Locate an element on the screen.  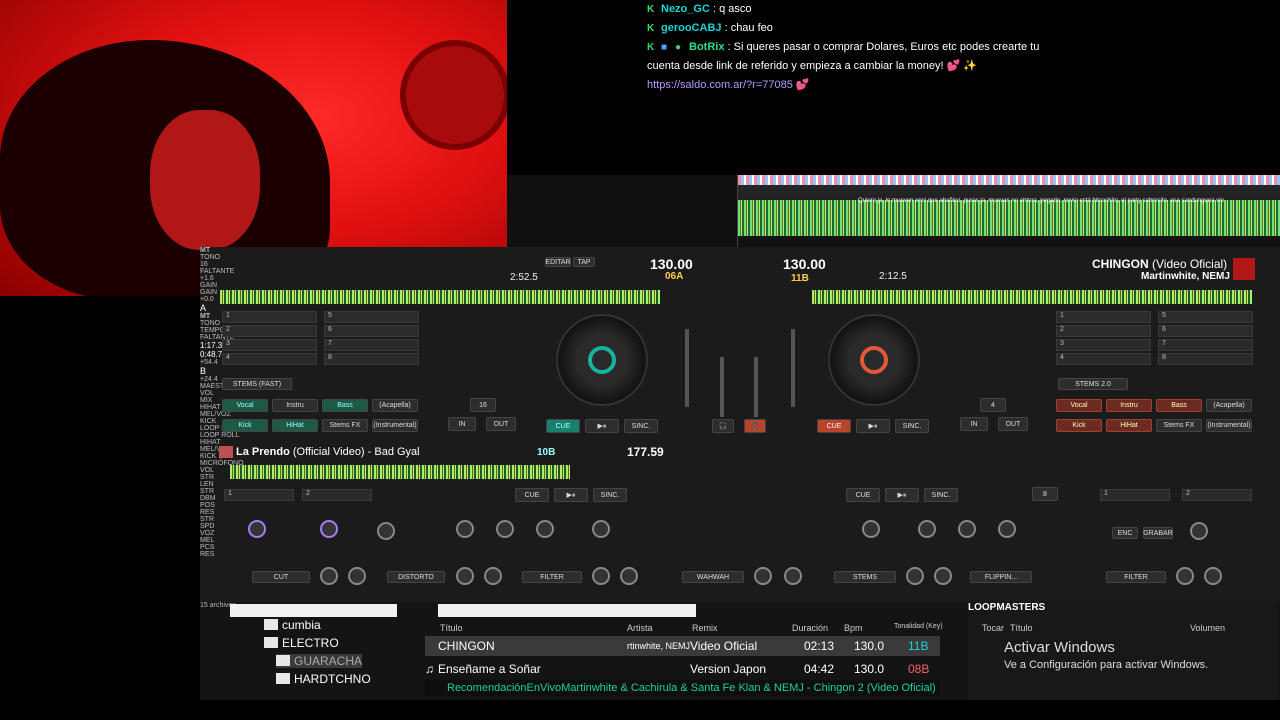
deck-d-cue-button: CUE is located at coordinates (863, 495).